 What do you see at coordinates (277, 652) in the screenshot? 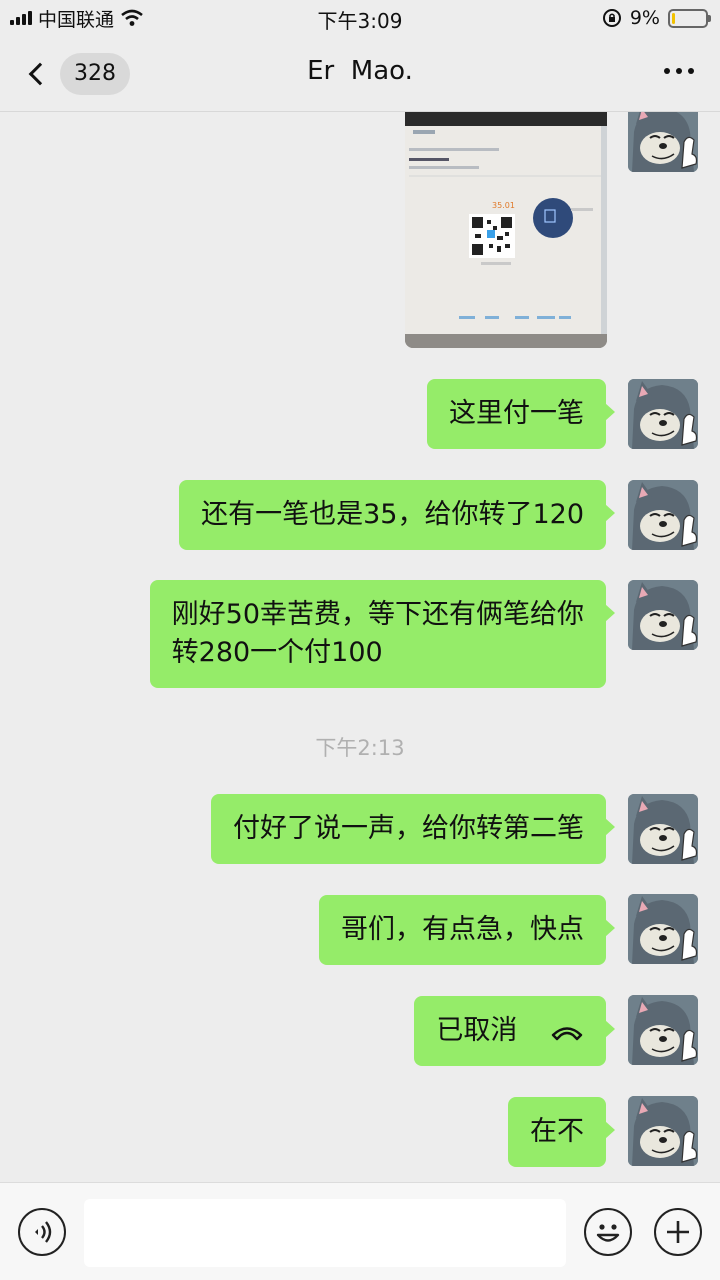
I see `message-text: 转280一个付100` at bounding box center [277, 652].